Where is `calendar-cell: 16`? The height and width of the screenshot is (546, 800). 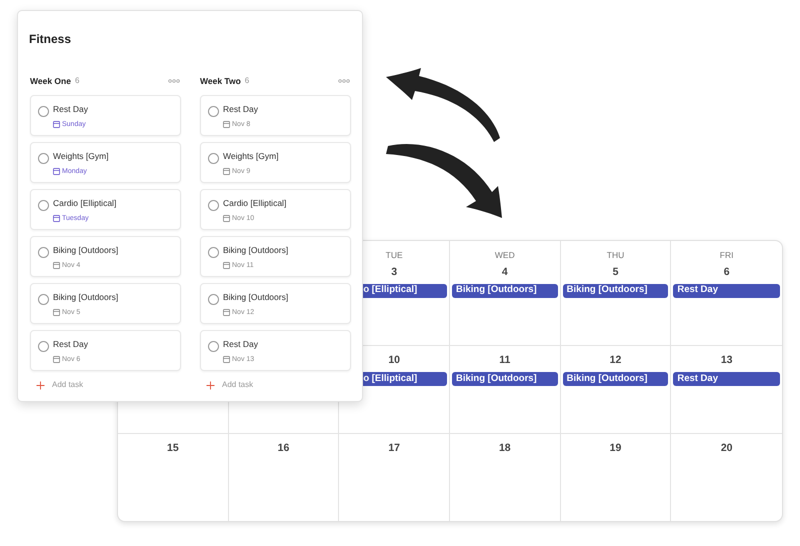
calendar-cell: 16 is located at coordinates (284, 477).